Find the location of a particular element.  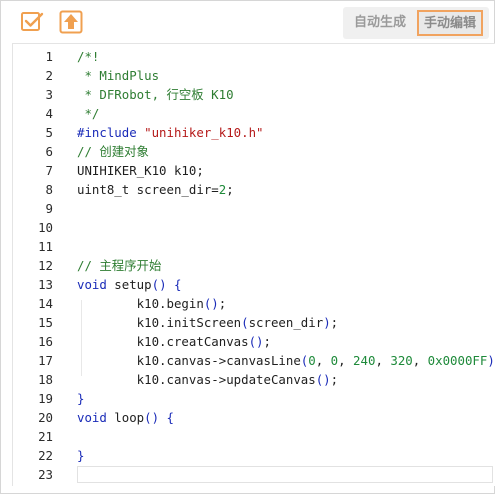

code-line: 1 /*! is located at coordinates (254, 56).